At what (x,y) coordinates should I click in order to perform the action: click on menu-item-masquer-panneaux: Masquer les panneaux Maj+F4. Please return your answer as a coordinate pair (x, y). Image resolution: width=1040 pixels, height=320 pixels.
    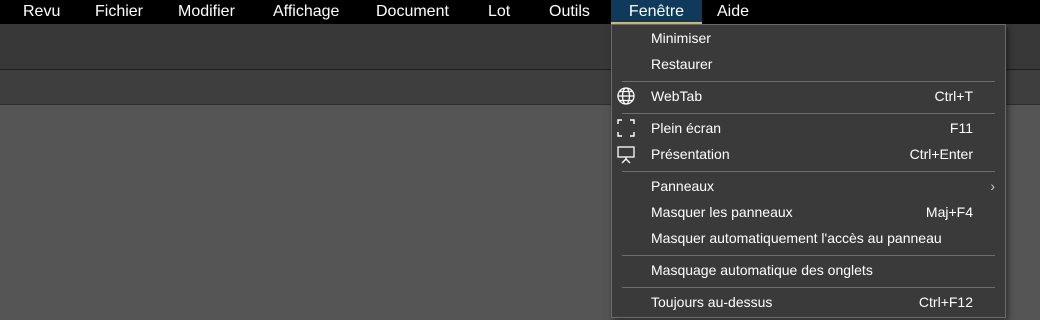
    Looking at the image, I should click on (808, 212).